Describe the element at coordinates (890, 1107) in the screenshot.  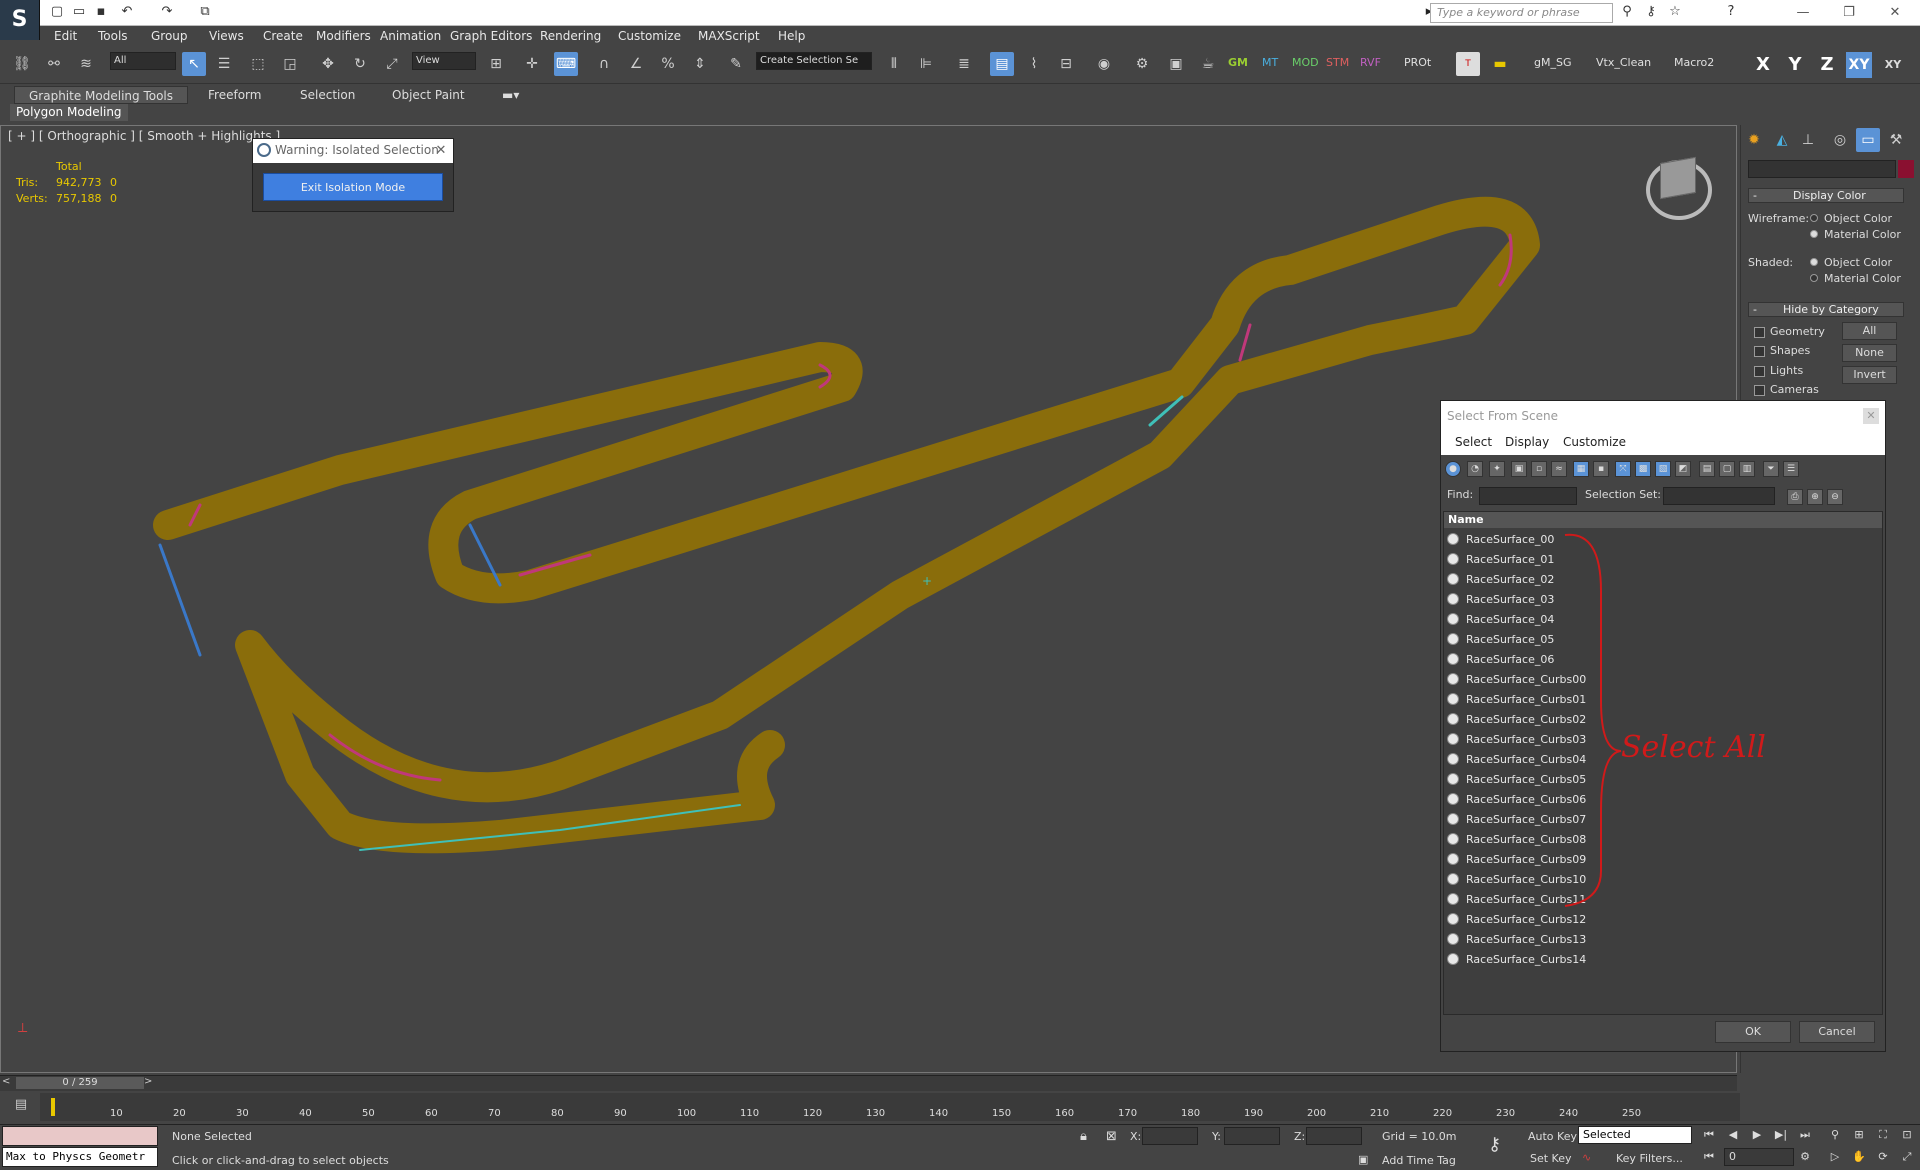
I see `track-bar` at that location.